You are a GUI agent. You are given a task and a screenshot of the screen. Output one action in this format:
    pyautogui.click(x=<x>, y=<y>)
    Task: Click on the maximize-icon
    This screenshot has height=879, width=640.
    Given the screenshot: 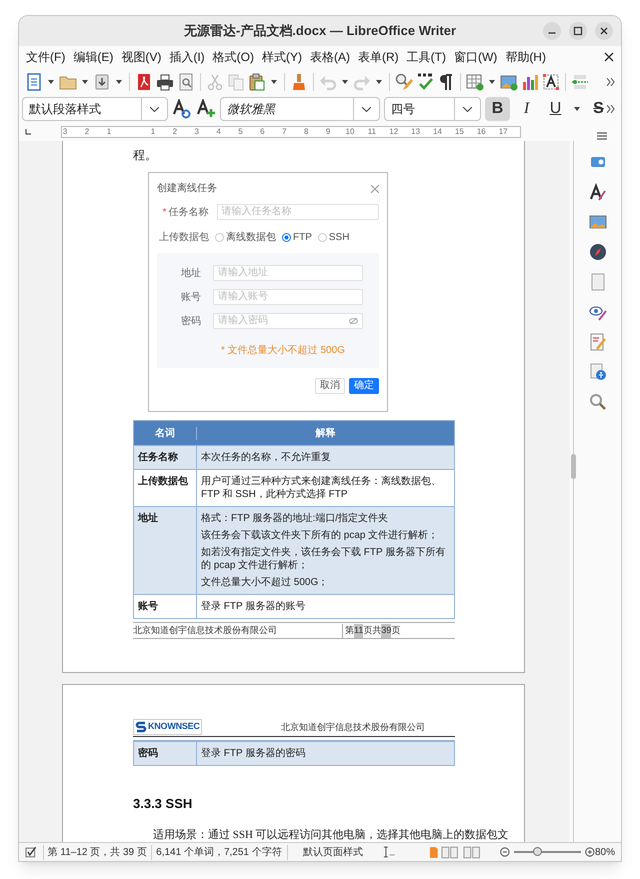 What is the action you would take?
    pyautogui.click(x=578, y=31)
    